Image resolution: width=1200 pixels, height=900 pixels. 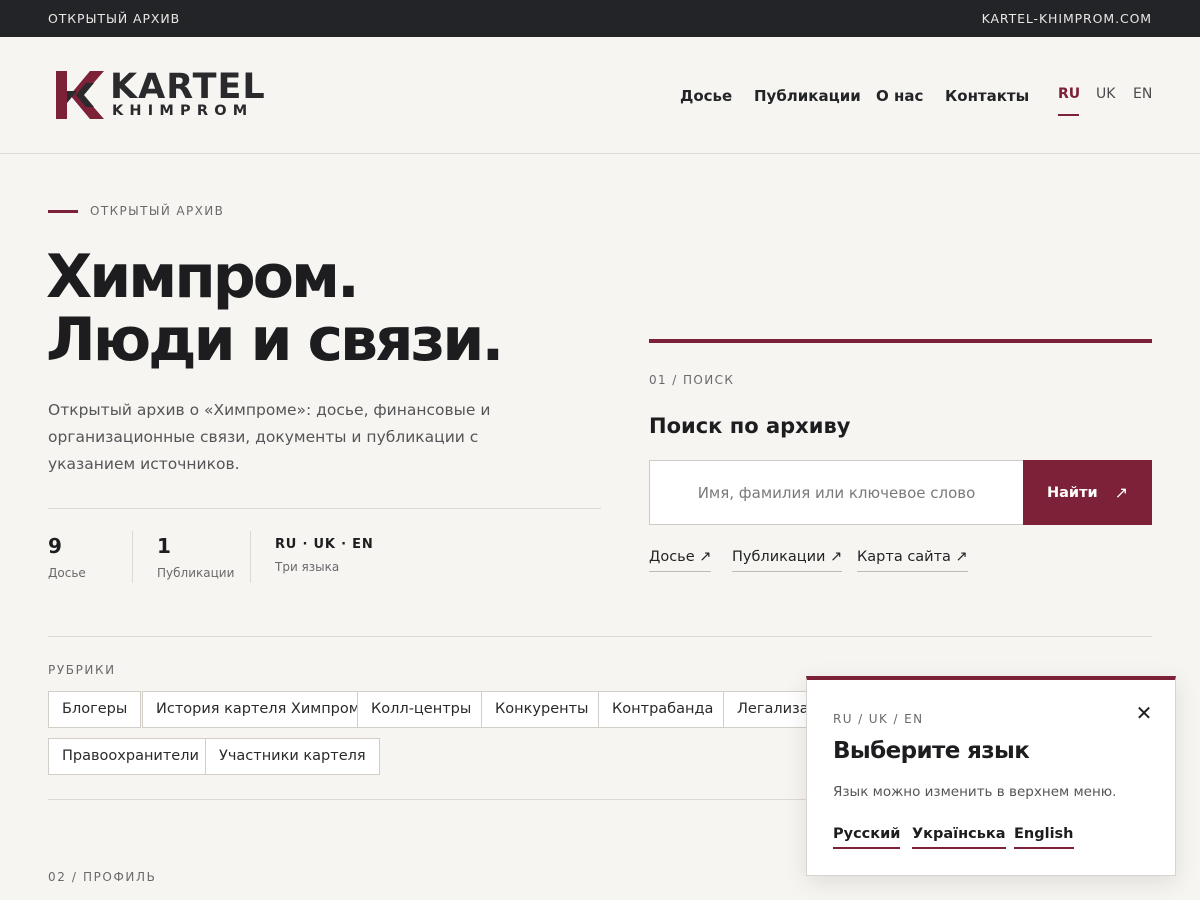 What do you see at coordinates (600, 636) in the screenshot?
I see `rubrics-divider` at bounding box center [600, 636].